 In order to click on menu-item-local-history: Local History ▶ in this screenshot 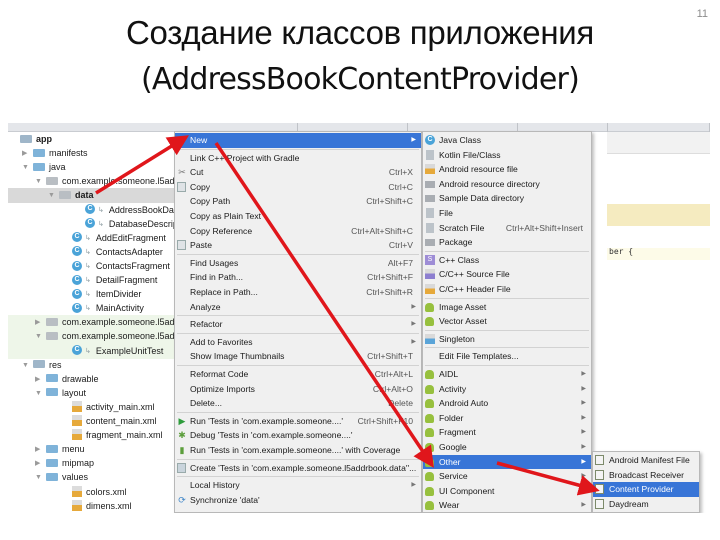, I will do `click(298, 485)`.